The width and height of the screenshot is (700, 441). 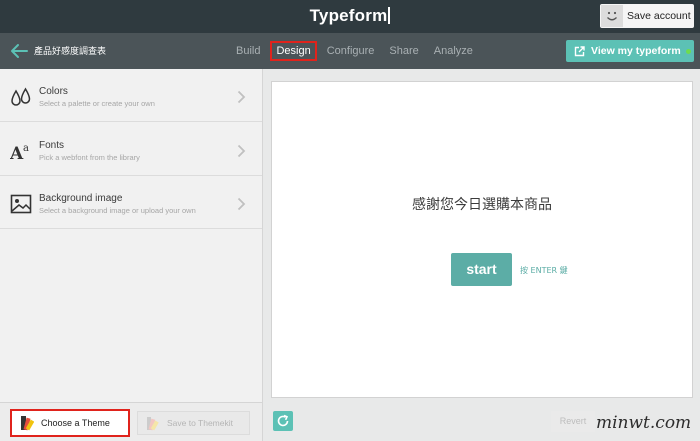 I want to click on save-account-label: Save account, so click(x=659, y=16).